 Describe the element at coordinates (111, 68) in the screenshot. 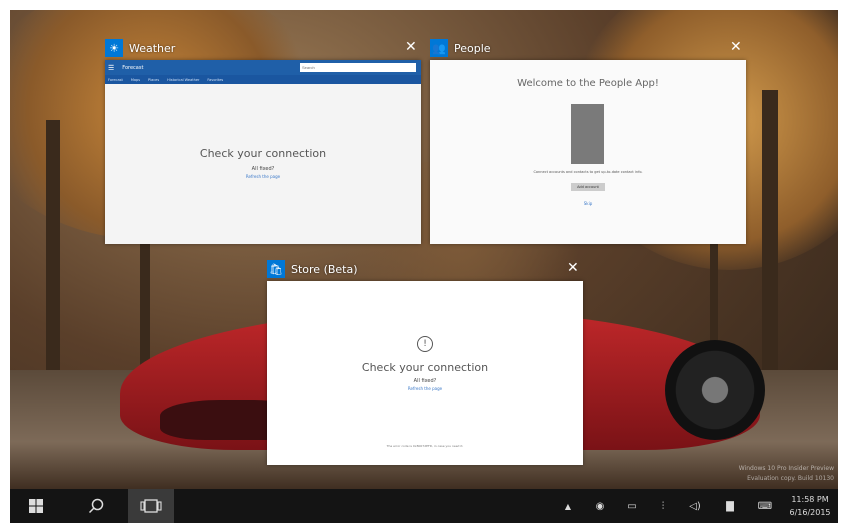

I see `hamburger-menu-icon: ☰` at that location.